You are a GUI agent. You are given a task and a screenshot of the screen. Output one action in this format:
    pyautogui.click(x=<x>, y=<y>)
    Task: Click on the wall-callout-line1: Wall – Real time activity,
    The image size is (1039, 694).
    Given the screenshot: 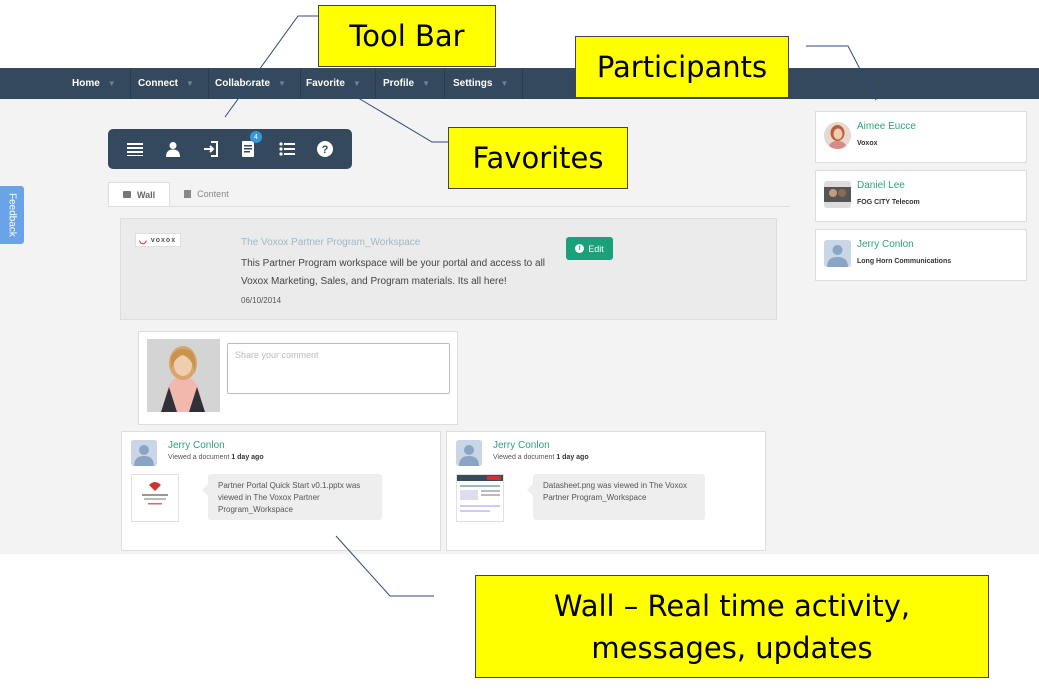 What is the action you would take?
    pyautogui.click(x=732, y=605)
    